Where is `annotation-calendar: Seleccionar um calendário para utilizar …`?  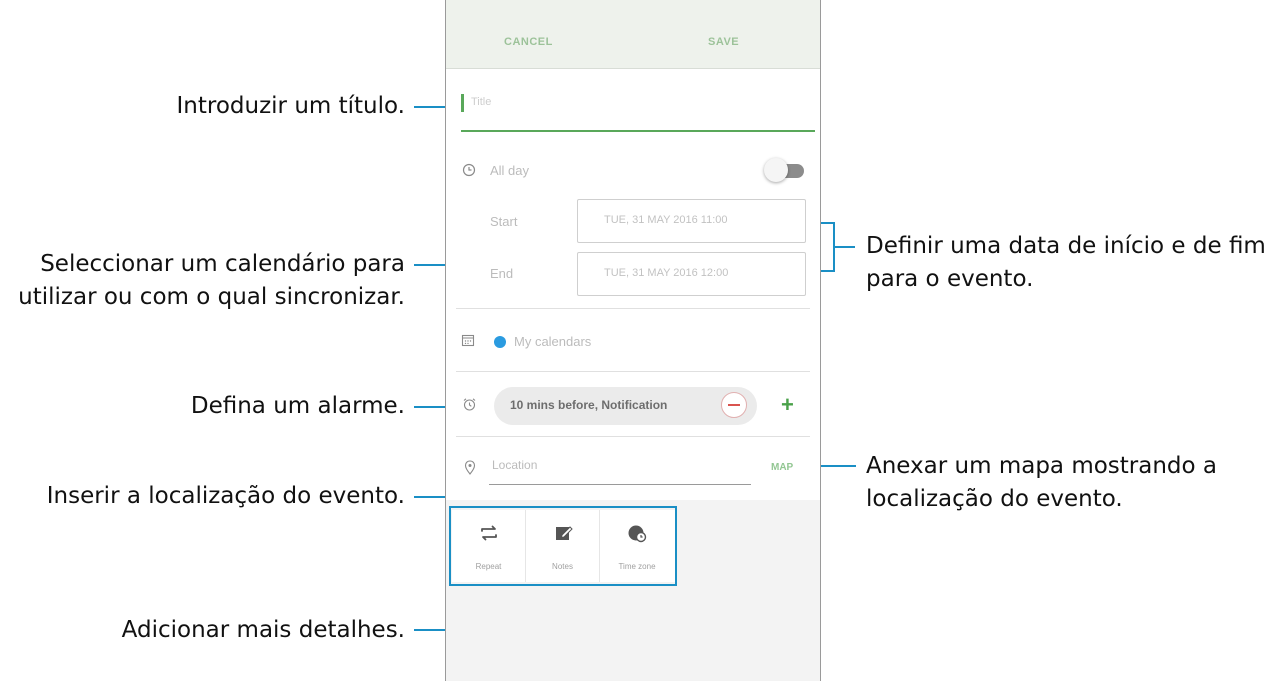 annotation-calendar: Seleccionar um calendário para utilizar … is located at coordinates (202, 281).